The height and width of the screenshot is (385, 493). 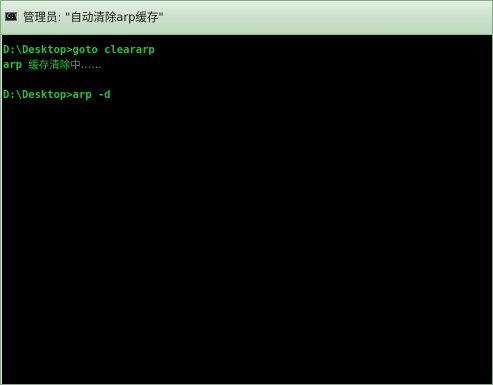 I want to click on console-prompt: arp, so click(x=16, y=65).